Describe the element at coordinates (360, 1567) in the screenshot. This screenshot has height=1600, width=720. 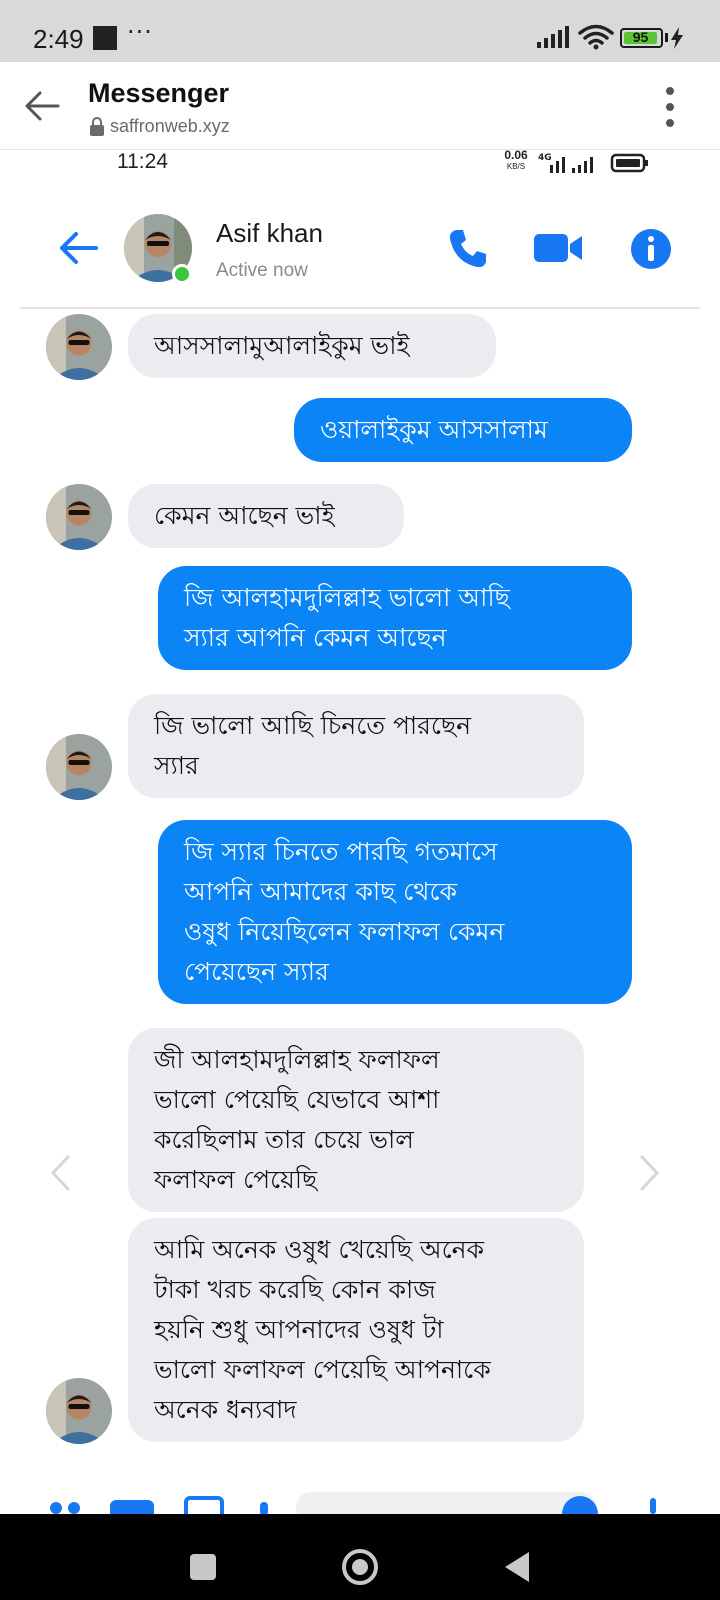
I see `home-button` at that location.